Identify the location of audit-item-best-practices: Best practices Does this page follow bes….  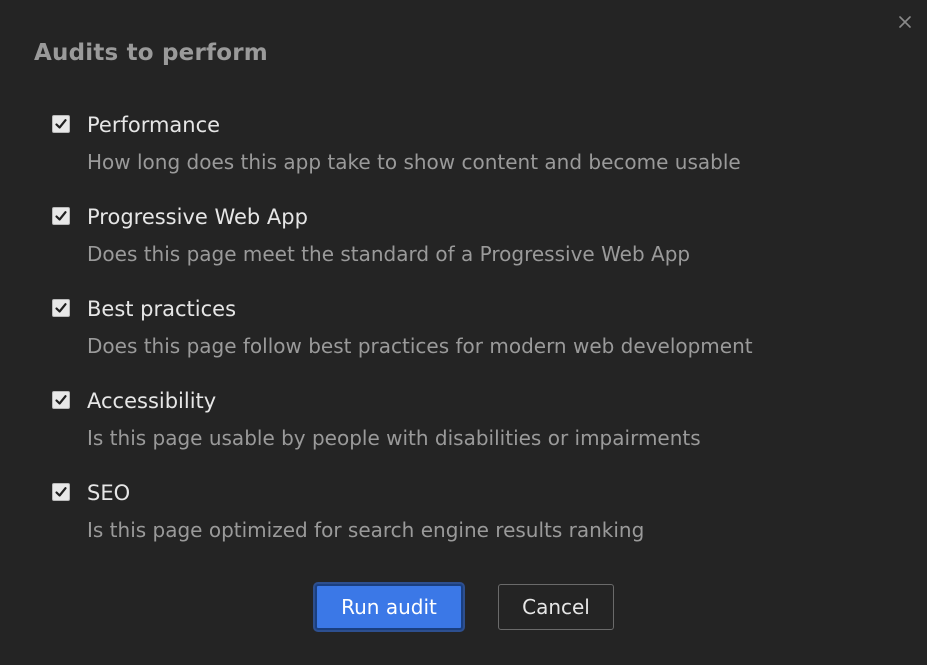
(462, 340).